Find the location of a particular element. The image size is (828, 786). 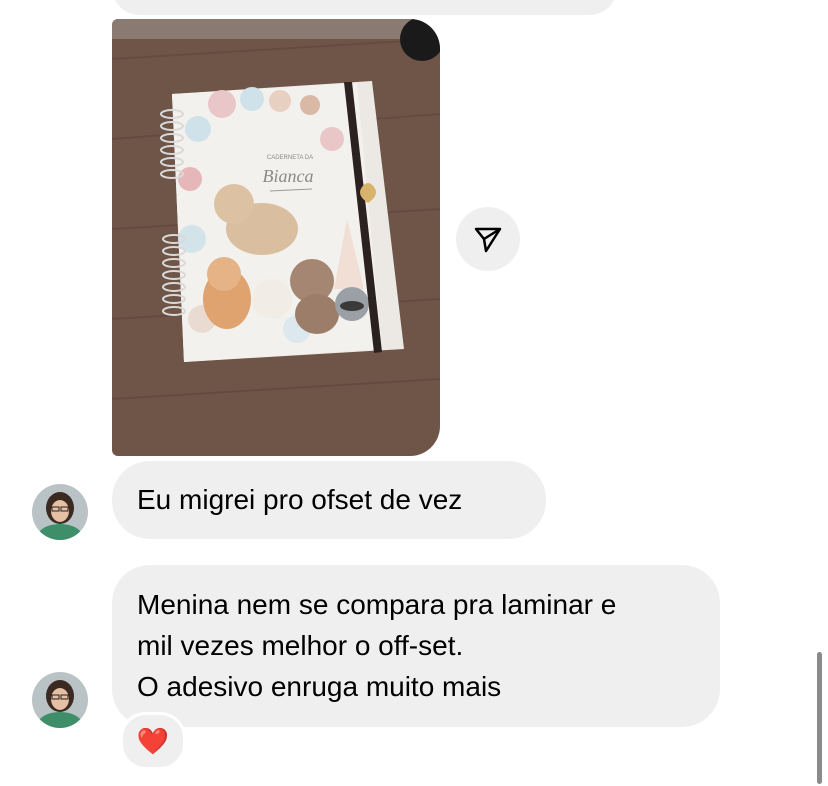

notebook-label-top: CADERNETA DA is located at coordinates (290, 158).